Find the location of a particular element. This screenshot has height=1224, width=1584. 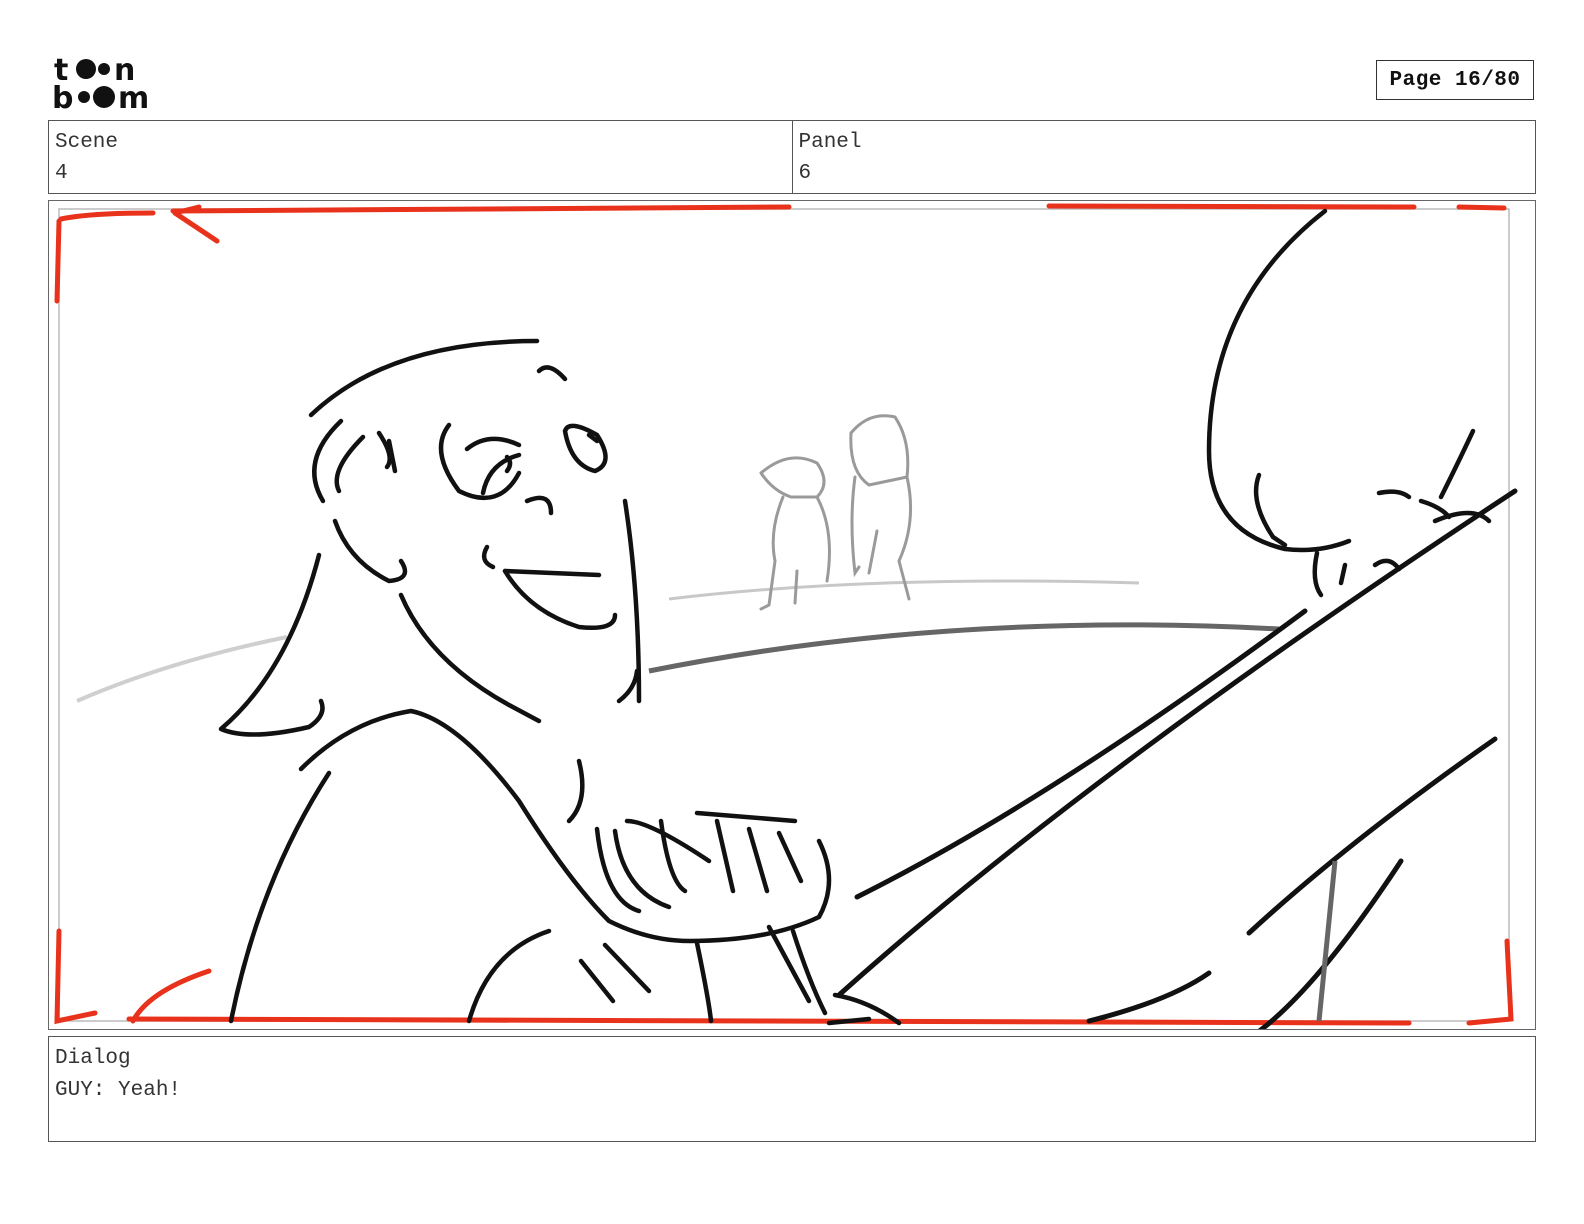

page-number: Page 16/80 is located at coordinates (1455, 80).